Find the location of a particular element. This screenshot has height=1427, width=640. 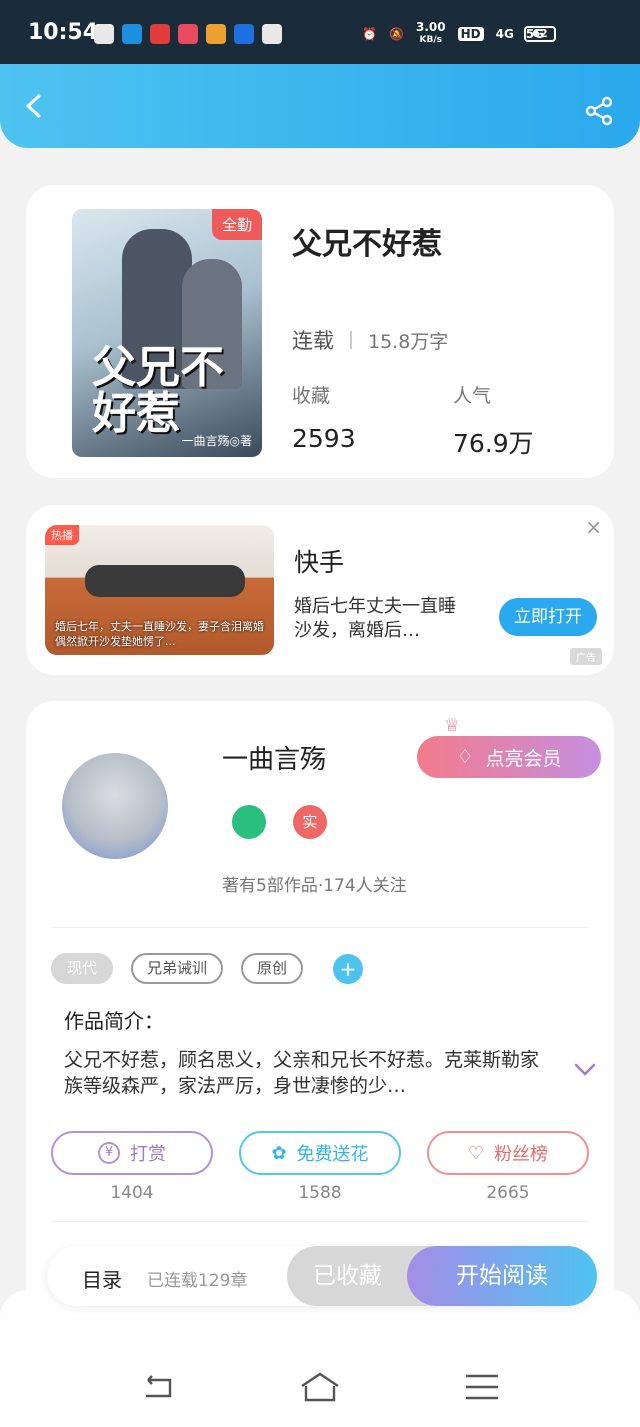

author-info: 著有5部作品·174人关注 is located at coordinates (314, 886).